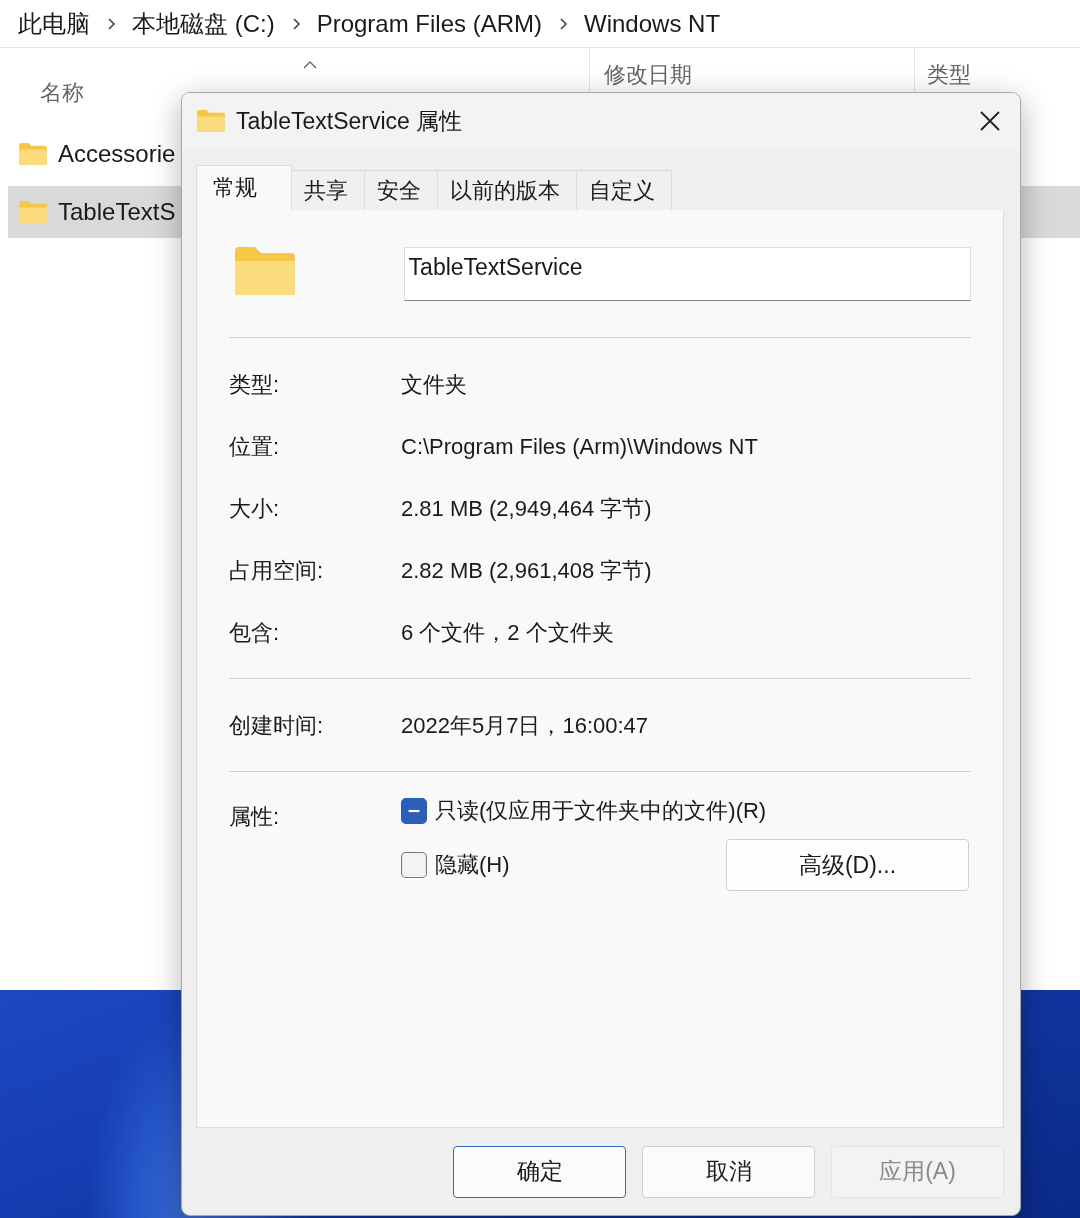 Image resolution: width=1080 pixels, height=1218 pixels. Describe the element at coordinates (601, 811) in the screenshot. I see `checkbox-label: 只读(仅应用于文件夹中的文件)(R)` at that location.